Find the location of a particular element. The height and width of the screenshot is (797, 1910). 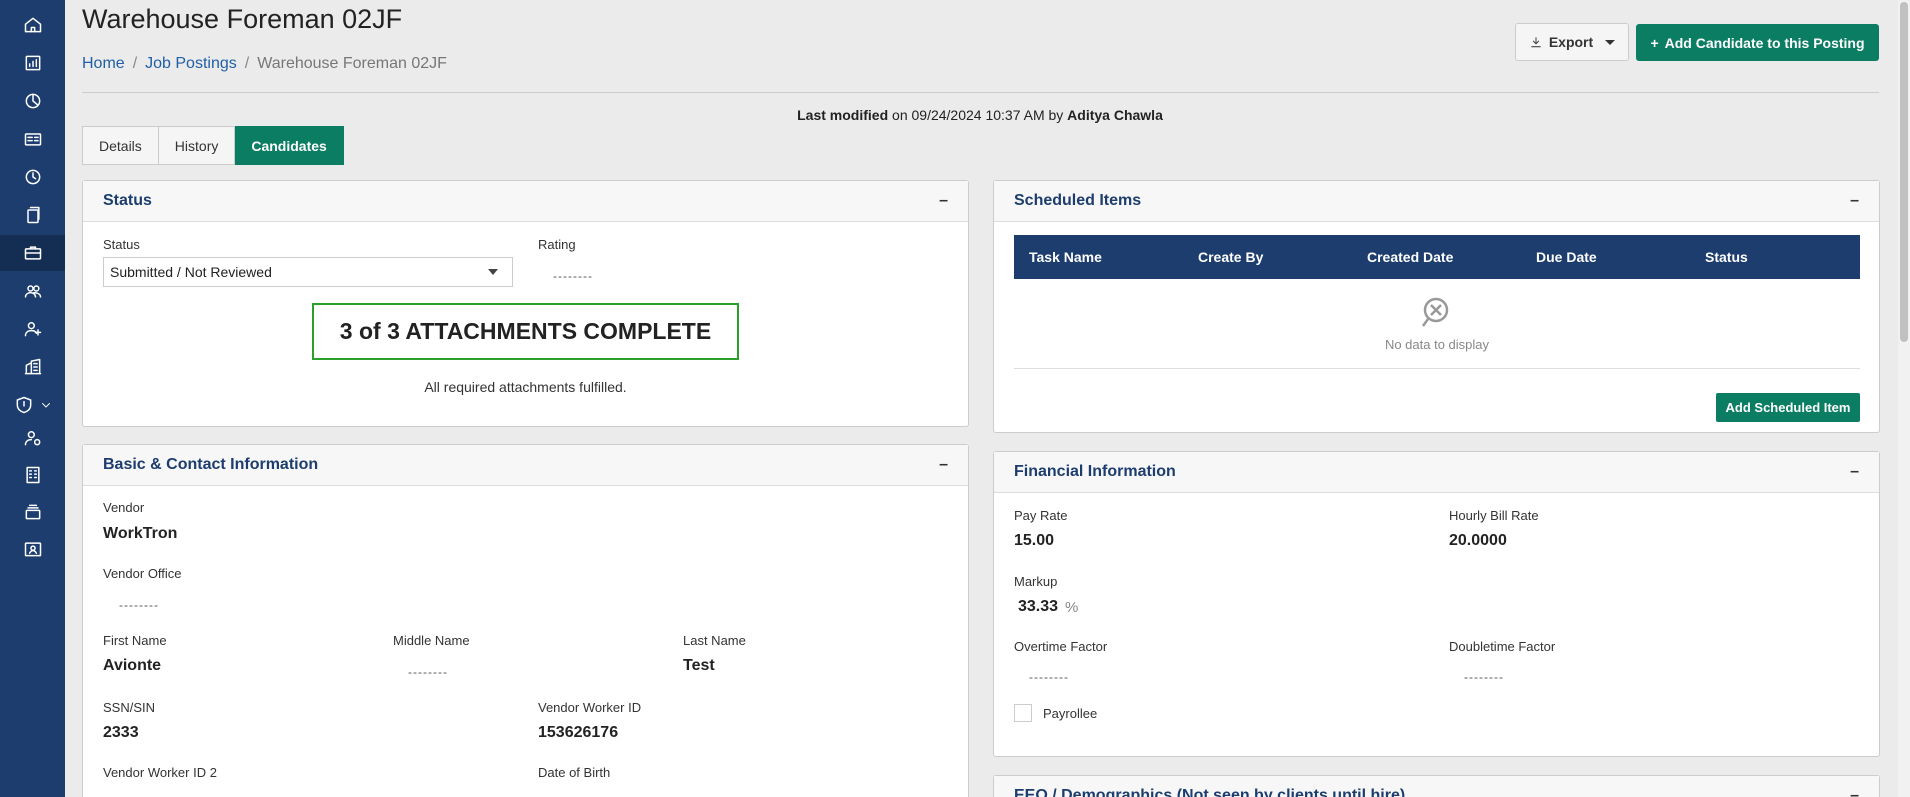

column-create-by: Create By is located at coordinates (1267, 257).